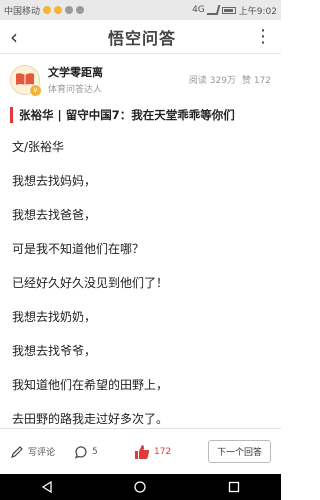 This screenshot has height=500, width=320. I want to click on author-name: 文学零距离, so click(114, 72).